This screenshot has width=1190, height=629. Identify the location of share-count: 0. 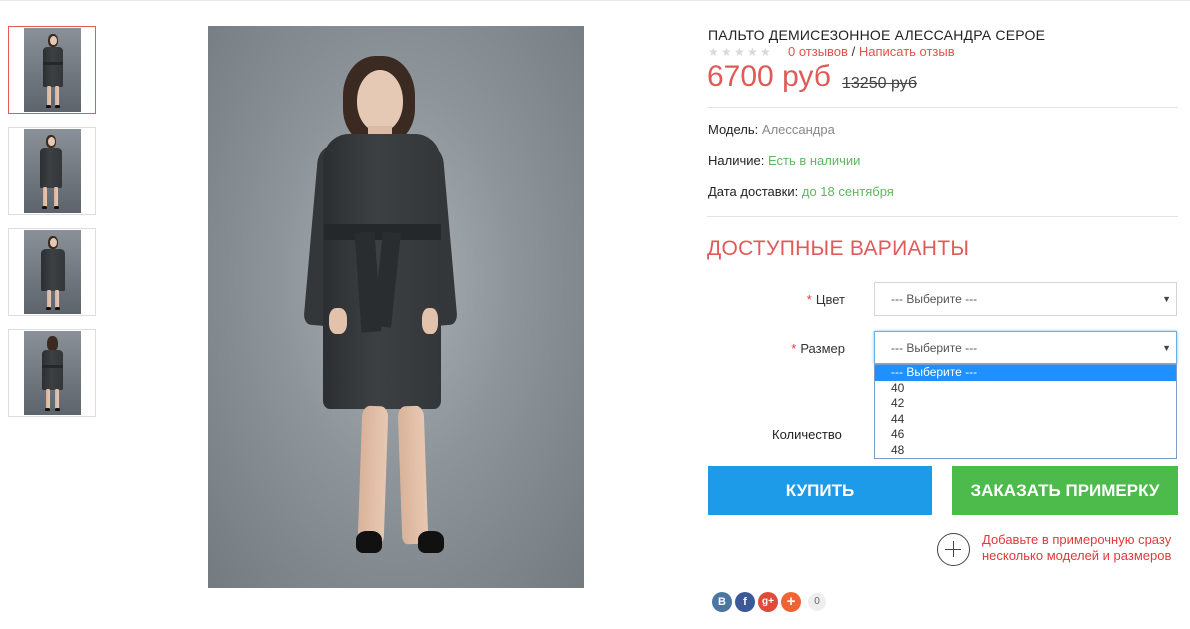
(817, 602).